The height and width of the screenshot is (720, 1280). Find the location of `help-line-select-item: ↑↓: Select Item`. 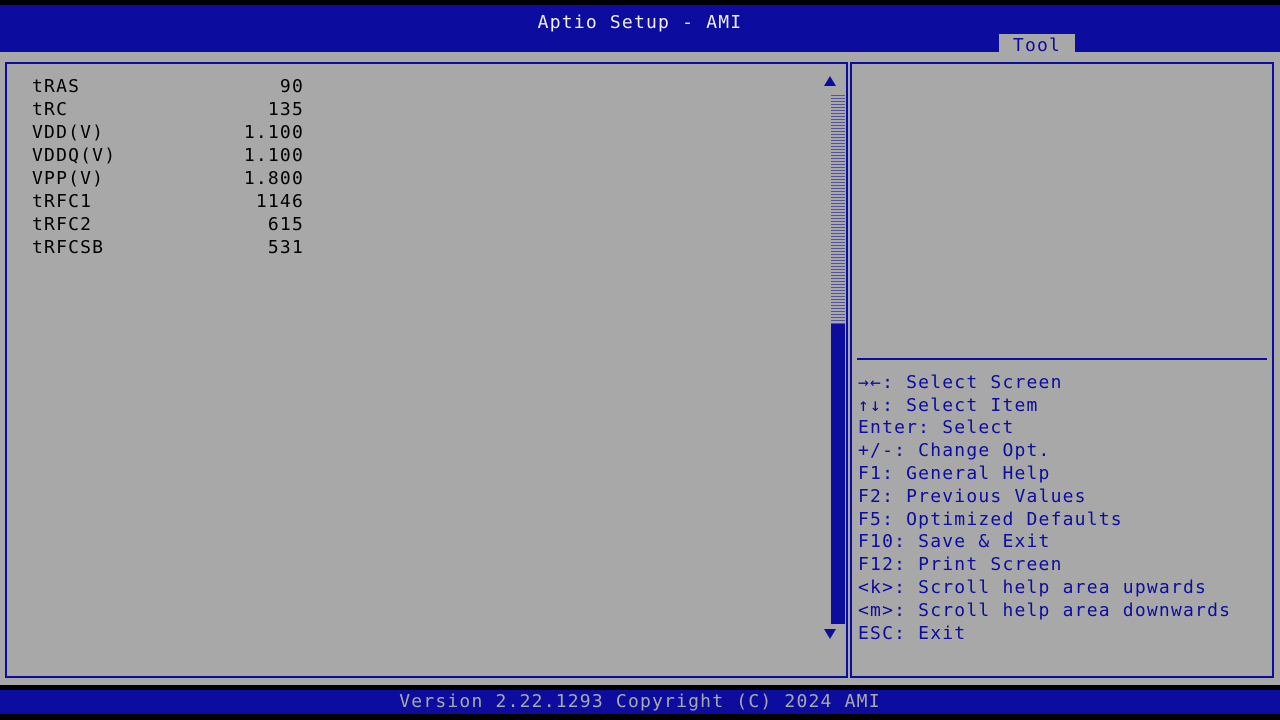

help-line-select-item: ↑↓: Select Item is located at coordinates (948, 405).